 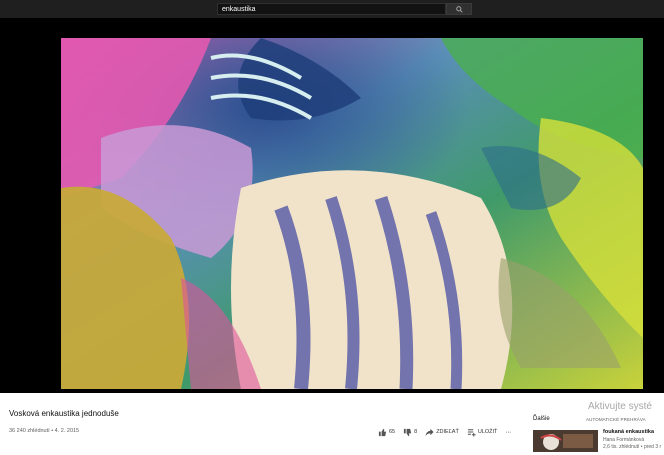 I want to click on video-title: Vosková enkaustika jednoduše, so click(x=64, y=413).